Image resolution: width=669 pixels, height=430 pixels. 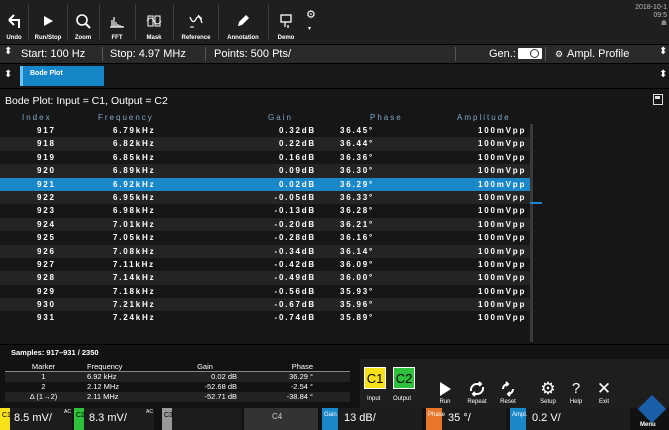 What do you see at coordinates (570, 419) in the screenshot?
I see `channel-ampl: Ampl. 0.2 V/` at bounding box center [570, 419].